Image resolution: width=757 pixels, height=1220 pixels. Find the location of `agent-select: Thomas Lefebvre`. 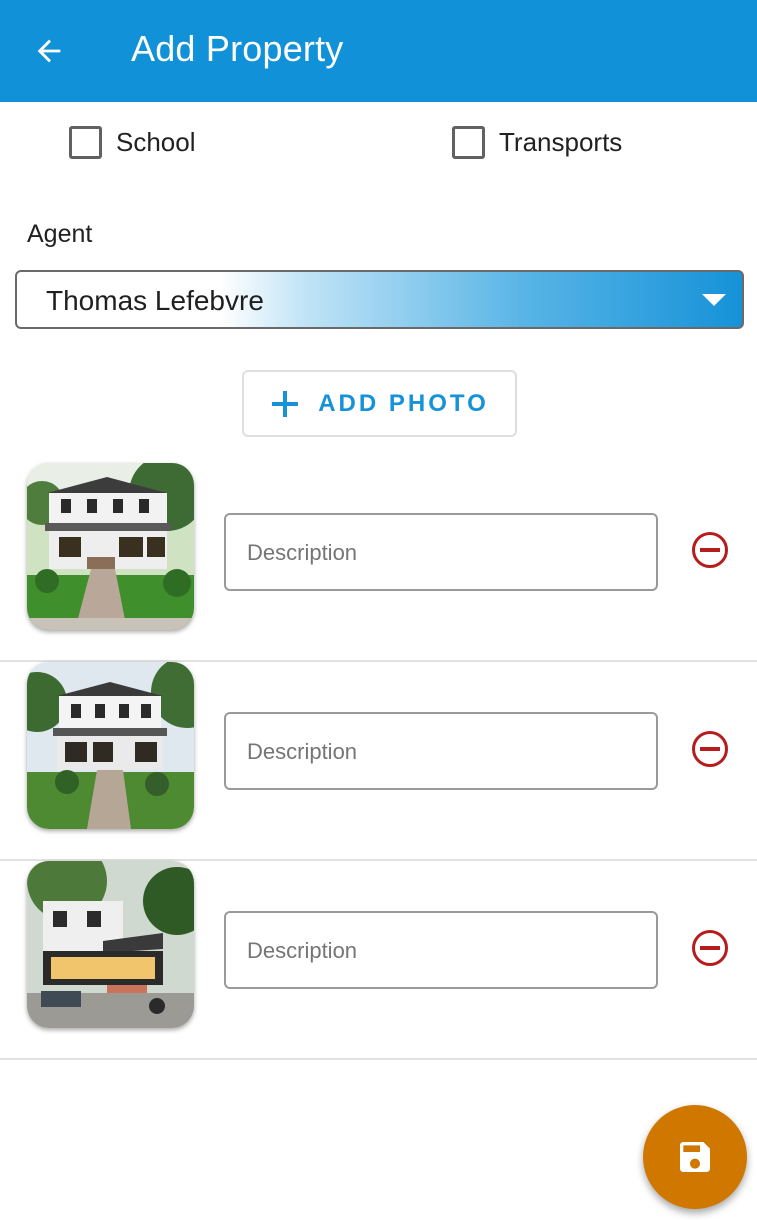

agent-select: Thomas Lefebvre is located at coordinates (379, 299).